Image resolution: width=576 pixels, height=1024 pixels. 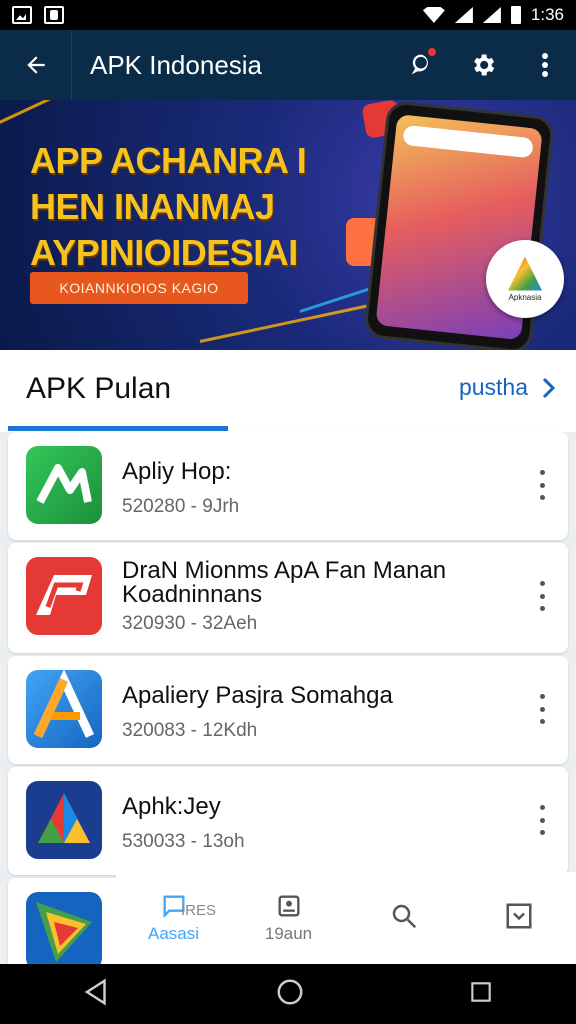 What do you see at coordinates (190, 623) in the screenshot?
I see `app-meta: 320930 - 32Aeh` at bounding box center [190, 623].